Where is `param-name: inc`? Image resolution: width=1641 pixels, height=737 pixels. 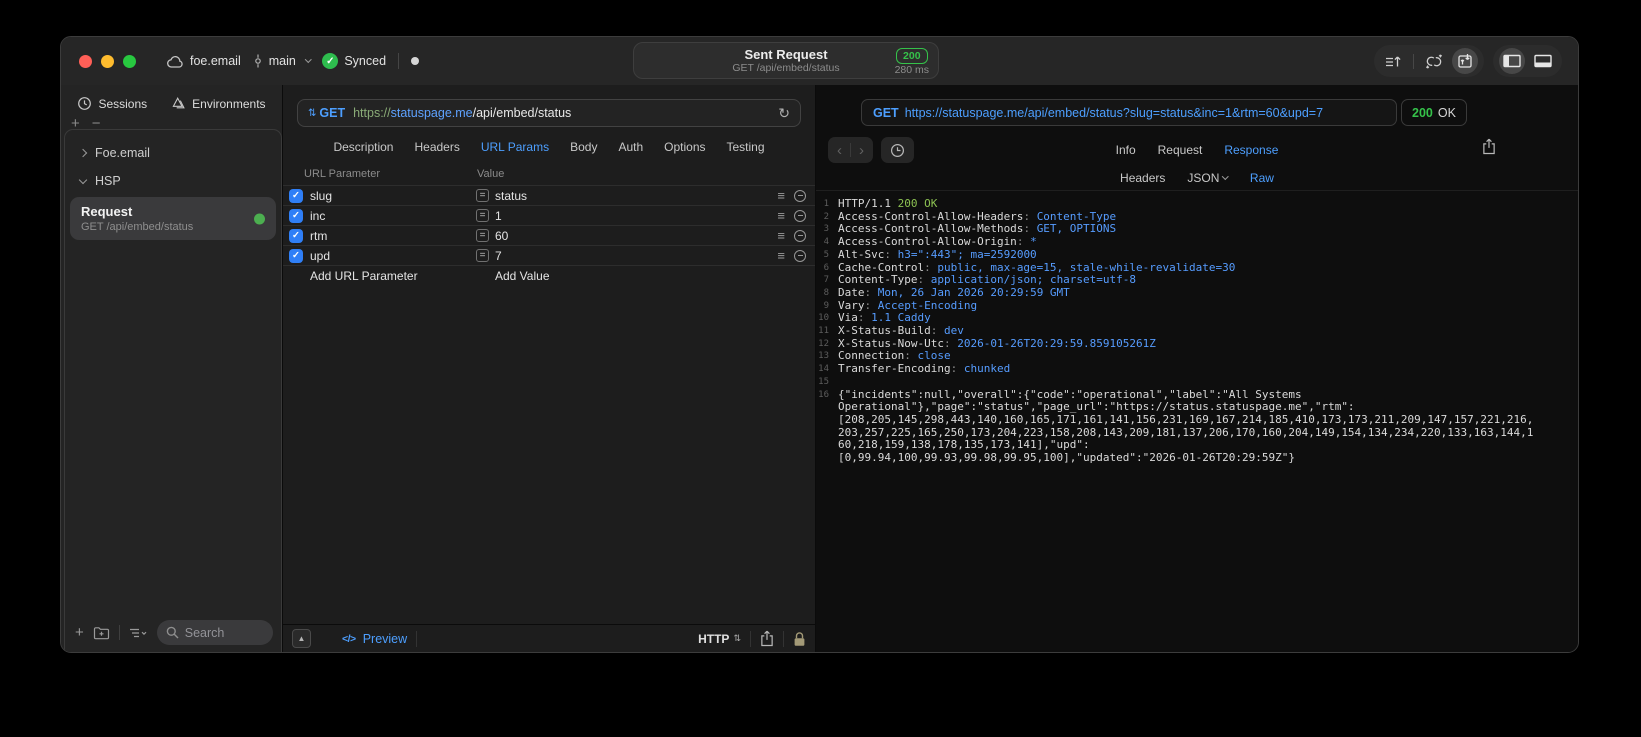 param-name: inc is located at coordinates (393, 216).